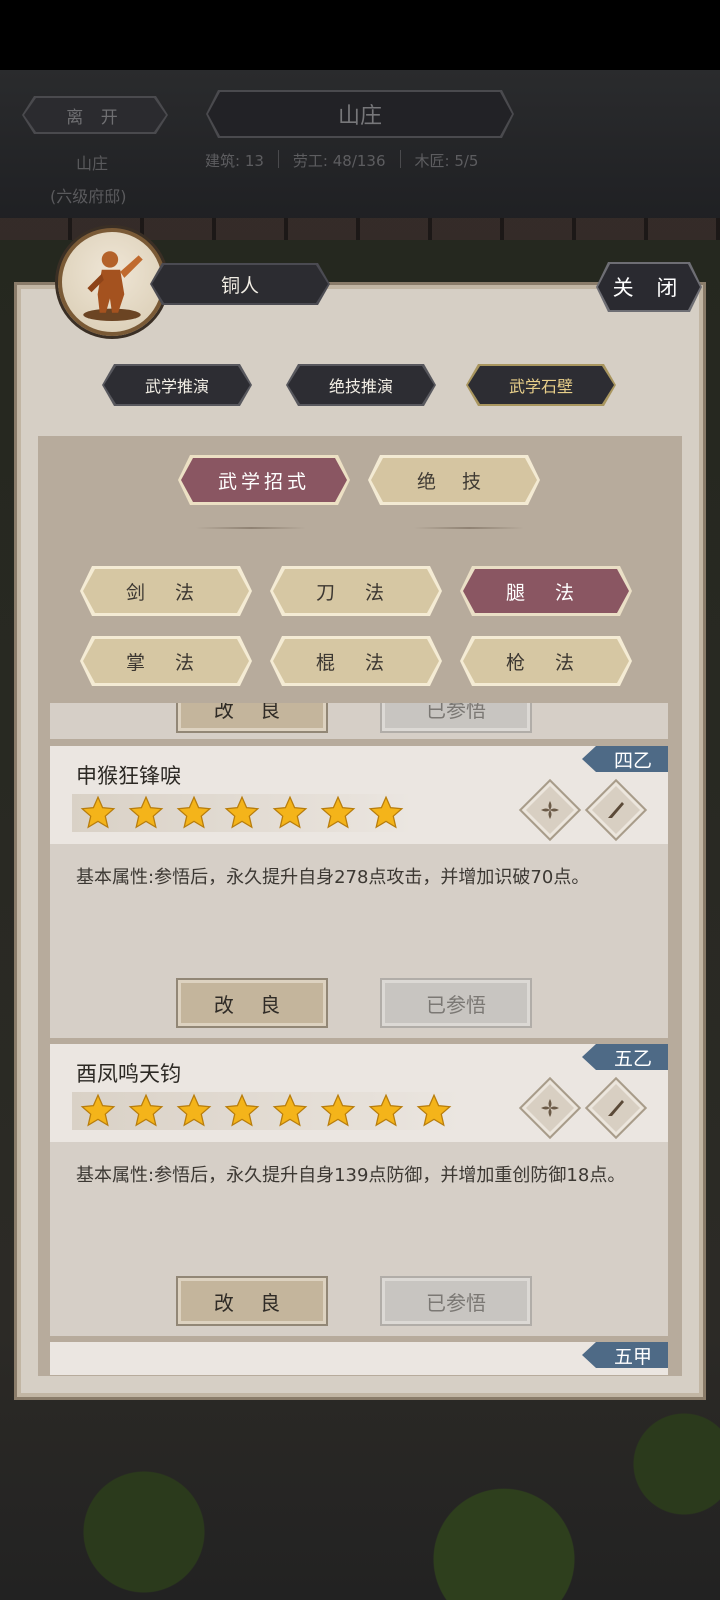 The image size is (720, 1600). Describe the element at coordinates (240, 284) in the screenshot. I see `character-name-tab: 铜人` at that location.